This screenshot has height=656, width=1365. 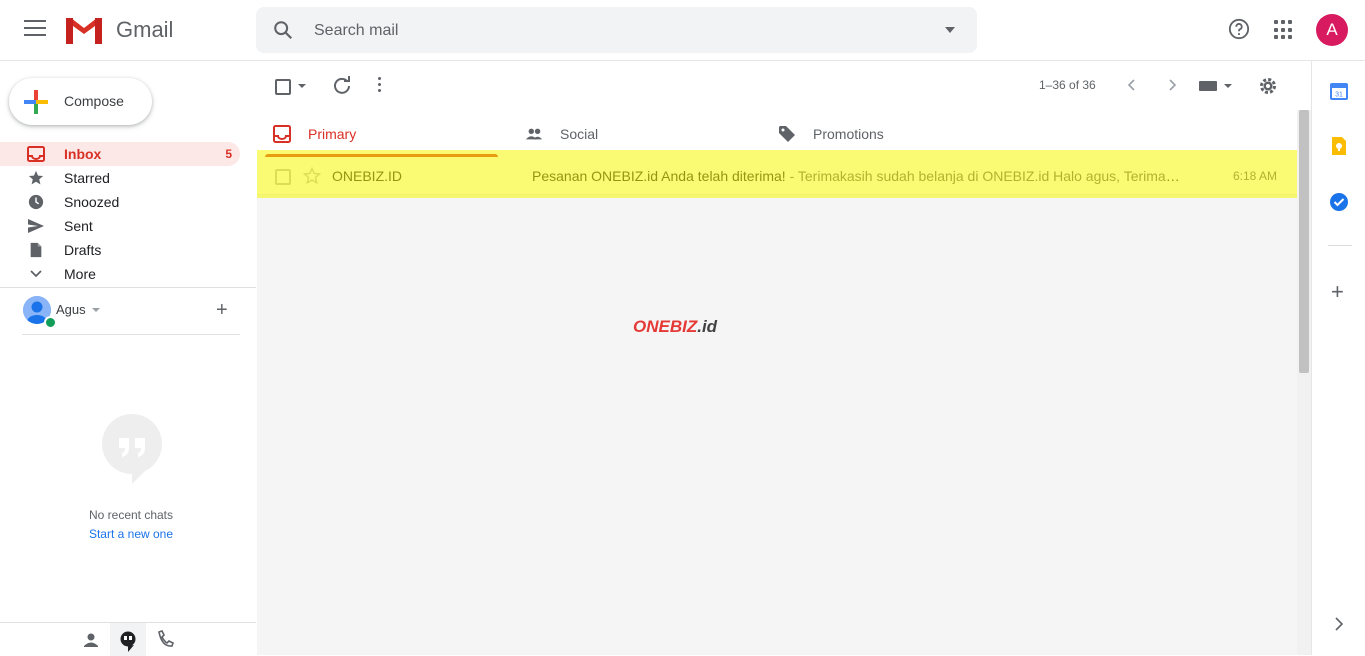 I want to click on calendar-icon: 31, so click(x=1339, y=91).